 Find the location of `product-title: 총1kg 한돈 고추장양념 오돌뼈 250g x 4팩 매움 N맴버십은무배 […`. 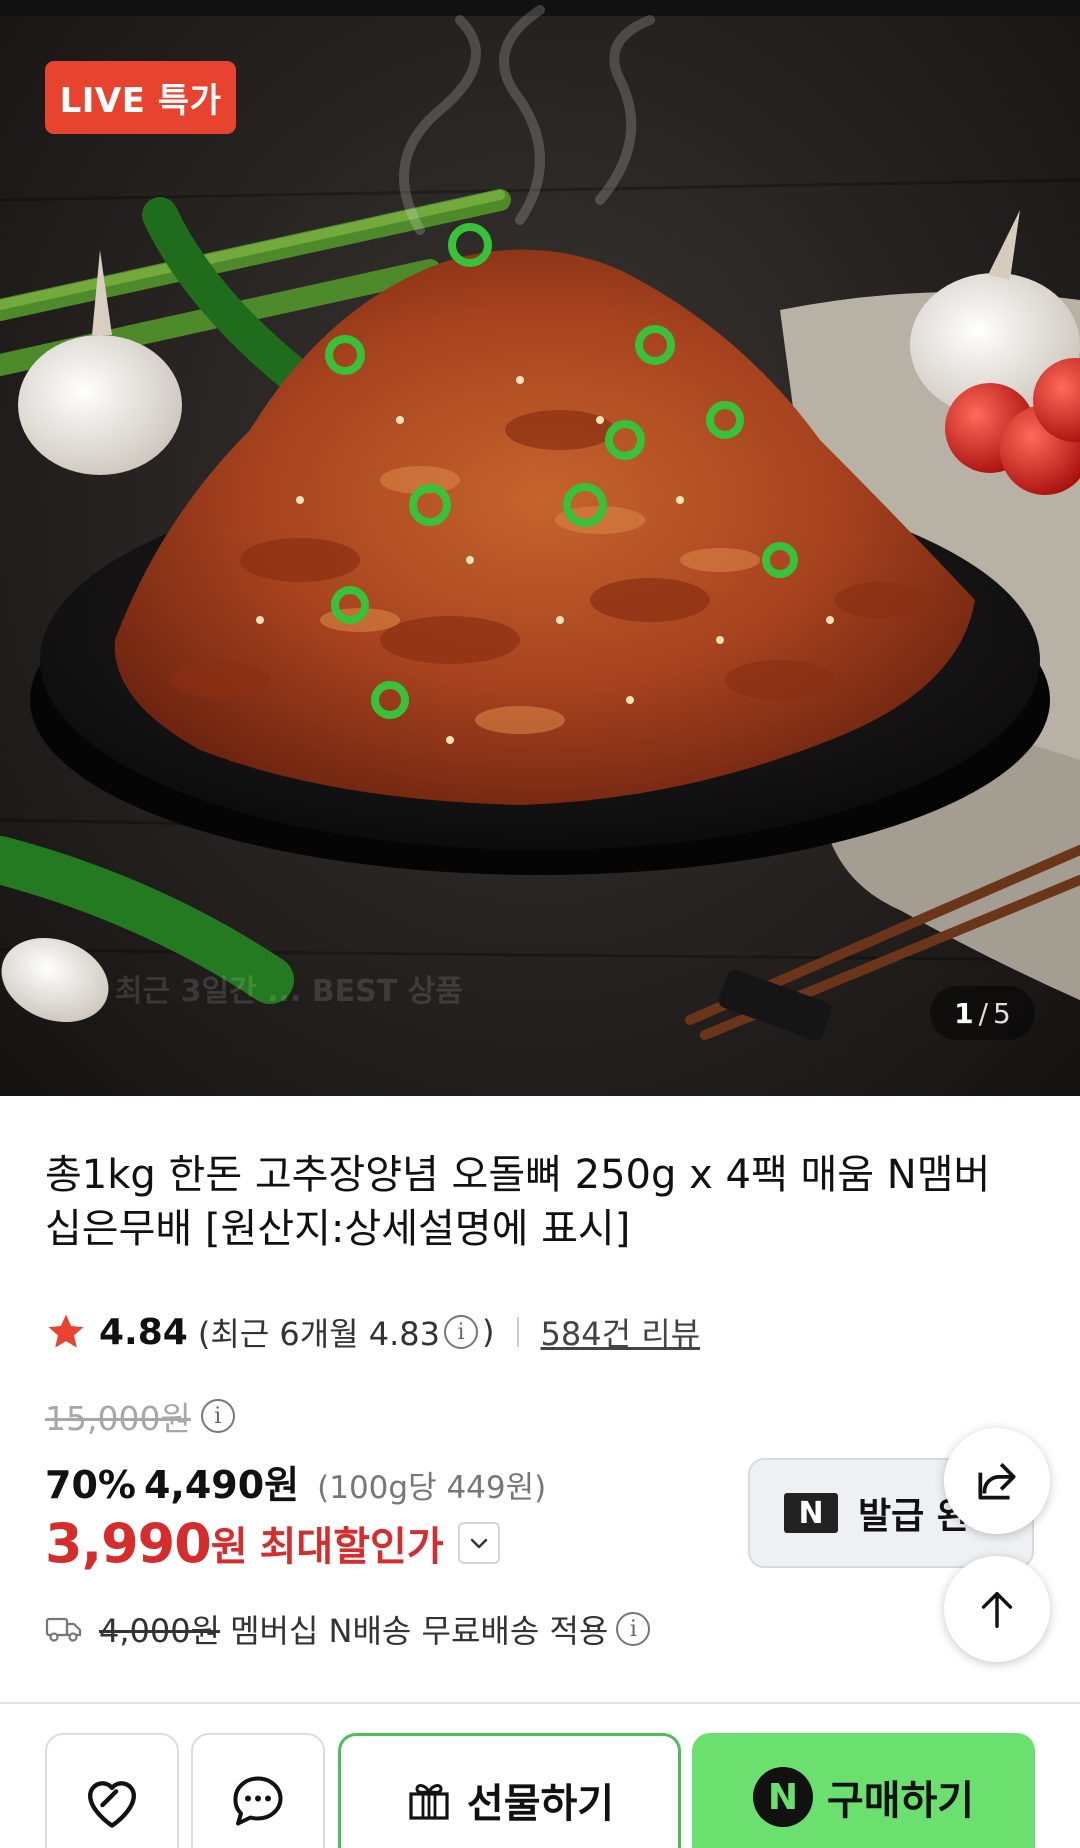

product-title: 총1kg 한돈 고추장양념 오돌뼈 250g x 4팩 매움 N맴버십은무배 [… is located at coordinates (518, 1202).